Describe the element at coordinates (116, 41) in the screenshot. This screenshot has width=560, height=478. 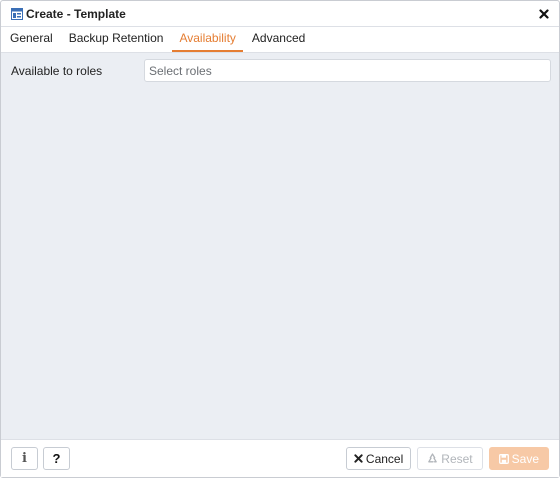
I see `tab-backup-retention: Backup Retention` at that location.